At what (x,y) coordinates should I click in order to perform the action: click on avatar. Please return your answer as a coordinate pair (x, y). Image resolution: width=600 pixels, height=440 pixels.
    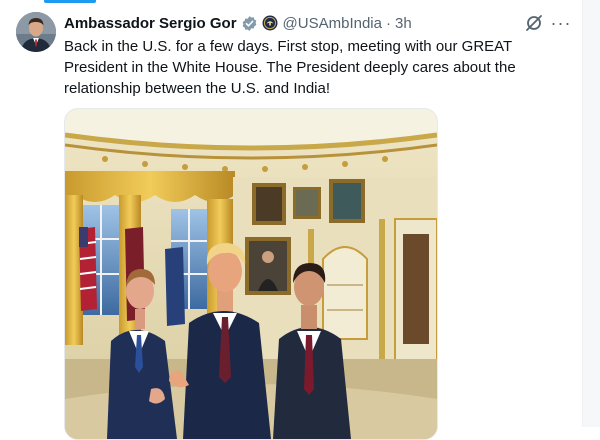
    Looking at the image, I should click on (36, 32).